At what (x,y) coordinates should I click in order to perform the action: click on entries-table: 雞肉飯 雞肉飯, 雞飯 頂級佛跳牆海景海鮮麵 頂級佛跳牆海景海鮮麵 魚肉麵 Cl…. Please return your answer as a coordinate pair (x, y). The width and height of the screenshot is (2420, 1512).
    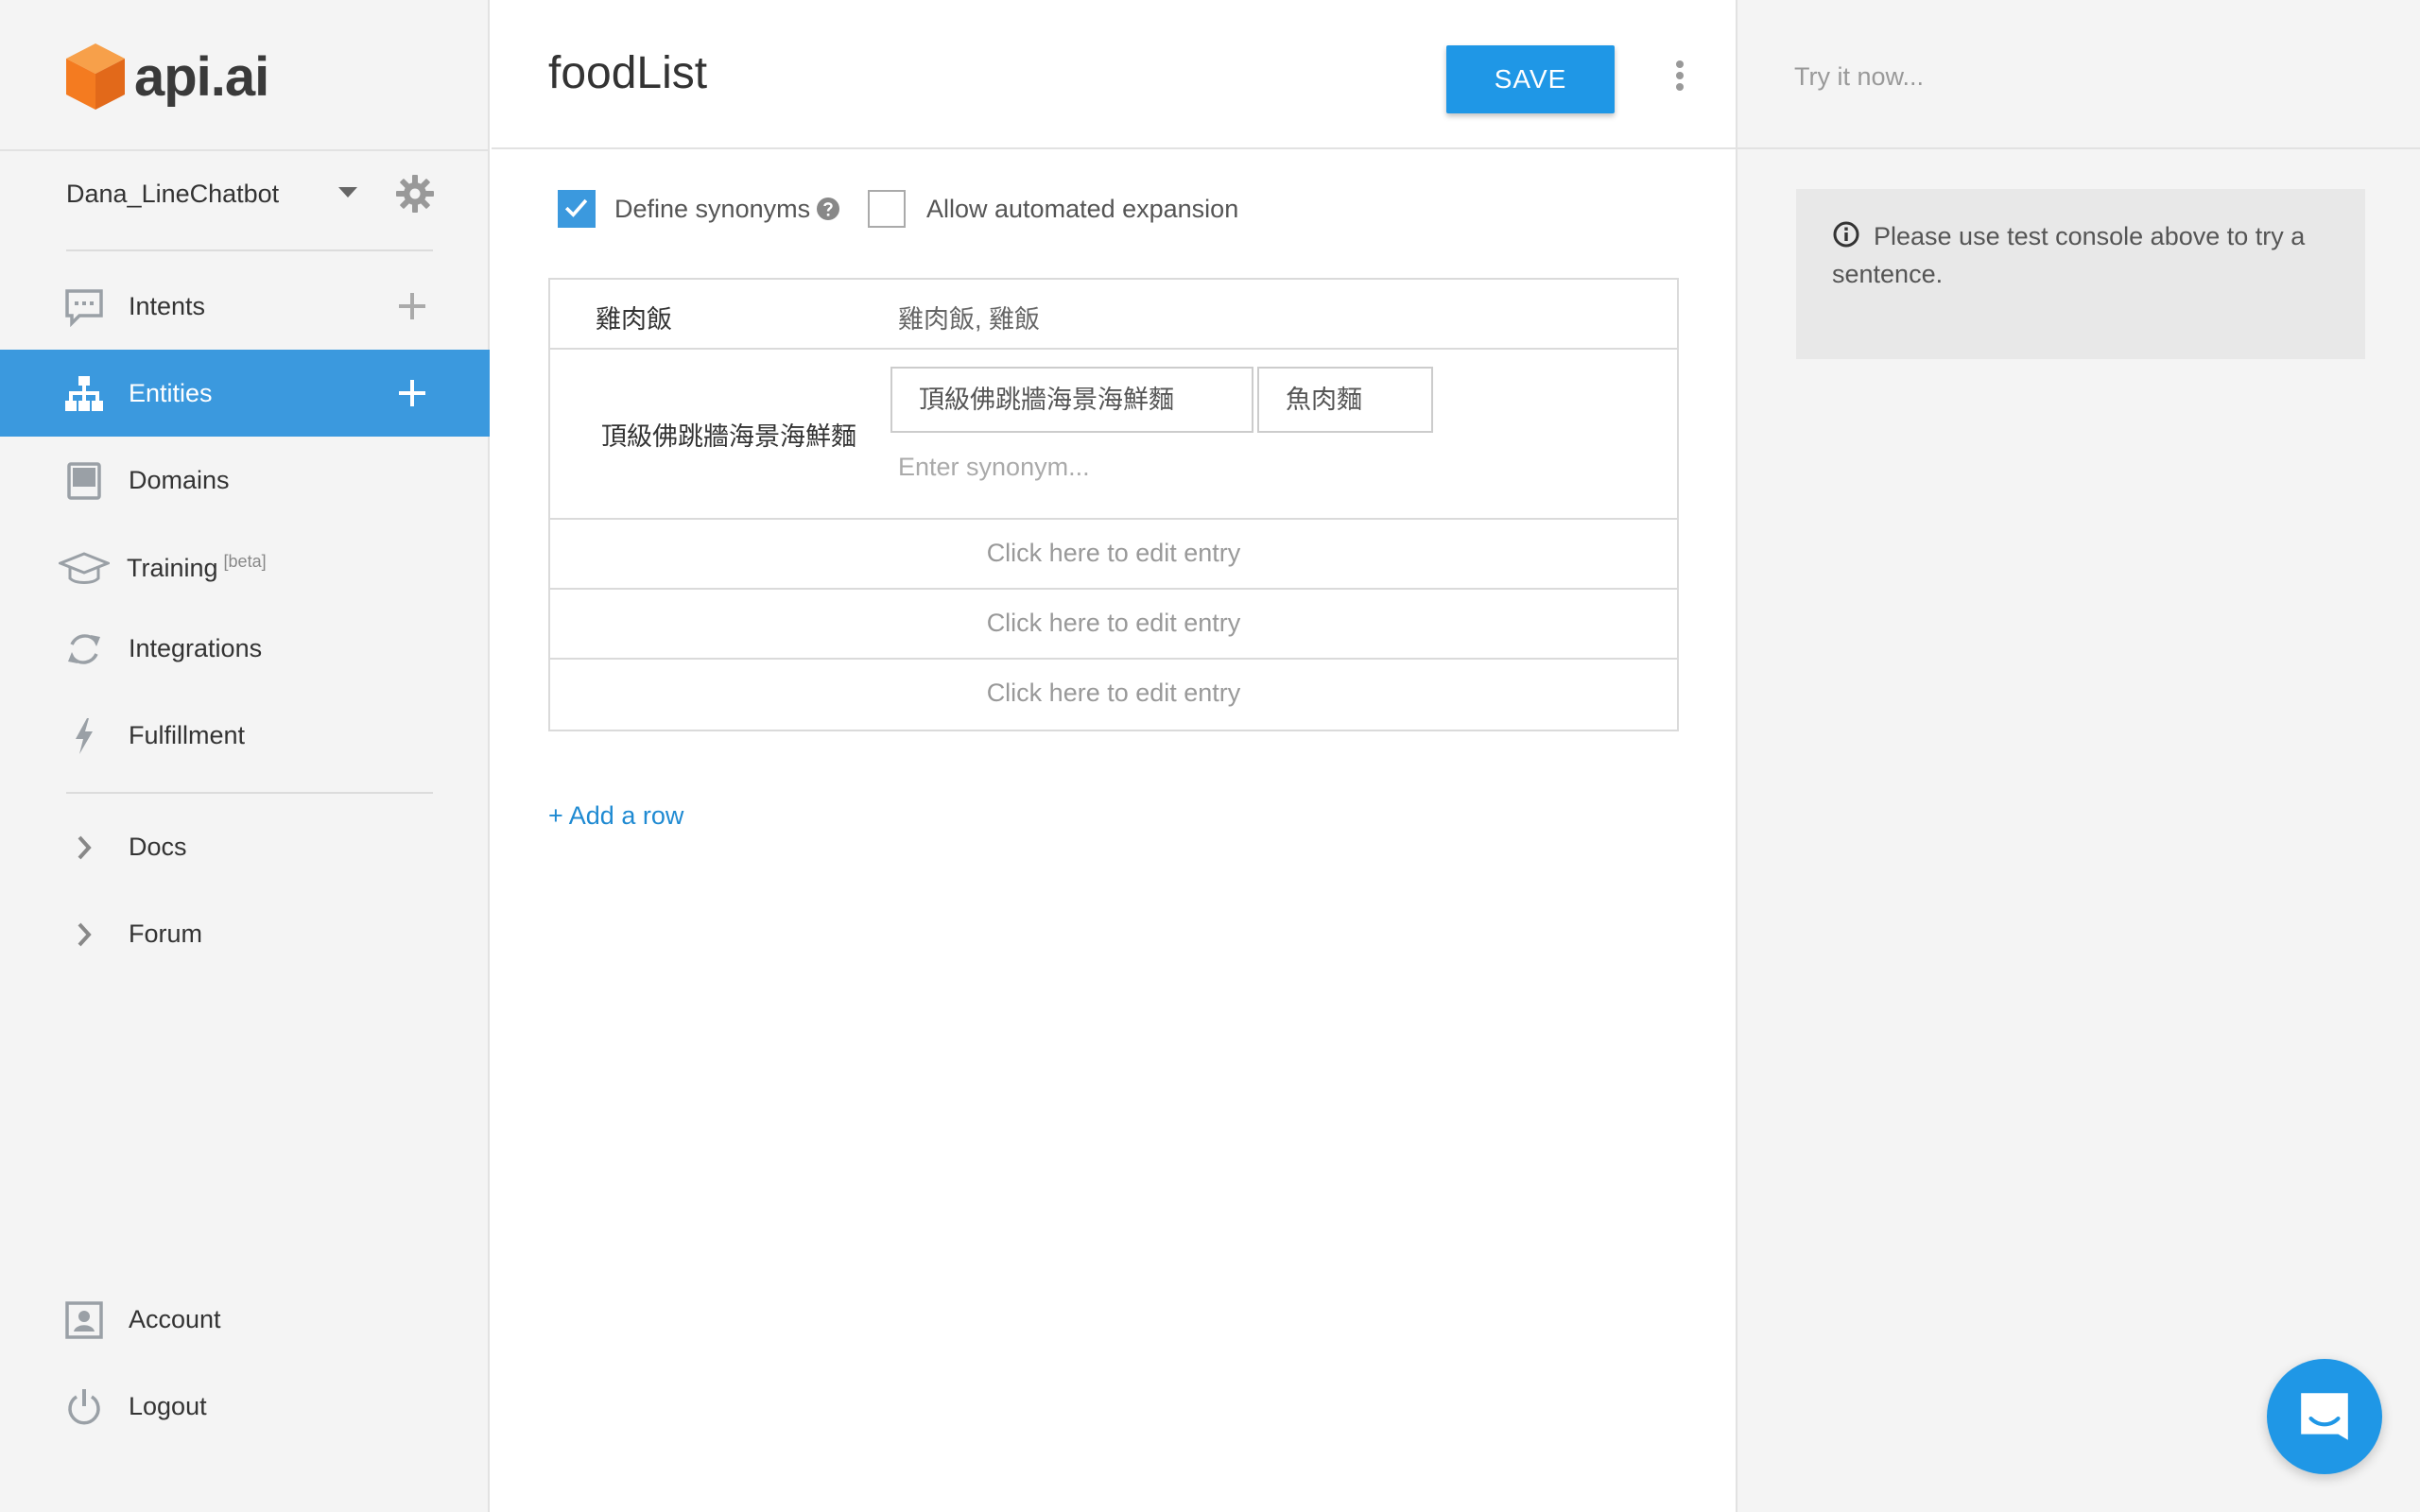
    Looking at the image, I should click on (1113, 504).